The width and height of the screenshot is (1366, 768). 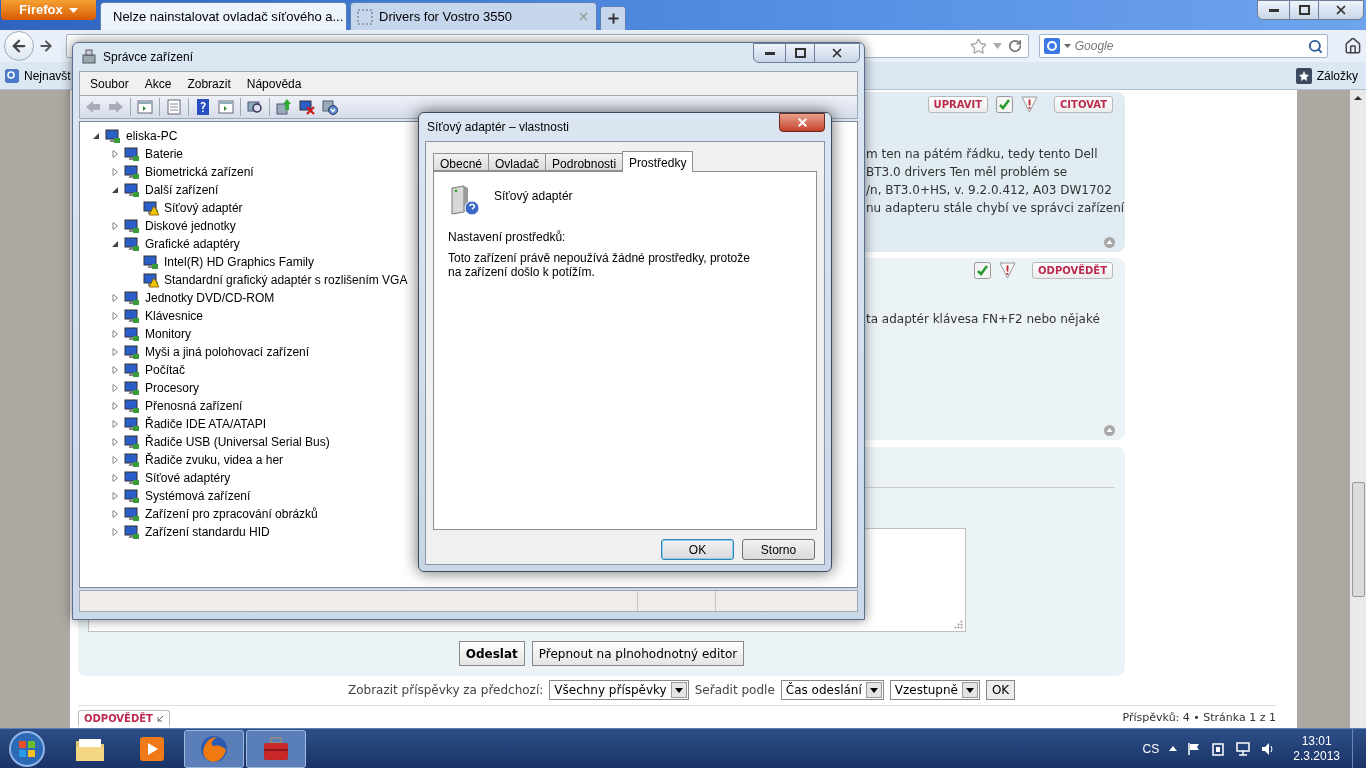 What do you see at coordinates (226, 107) in the screenshot?
I see `action-pane-icon` at bounding box center [226, 107].